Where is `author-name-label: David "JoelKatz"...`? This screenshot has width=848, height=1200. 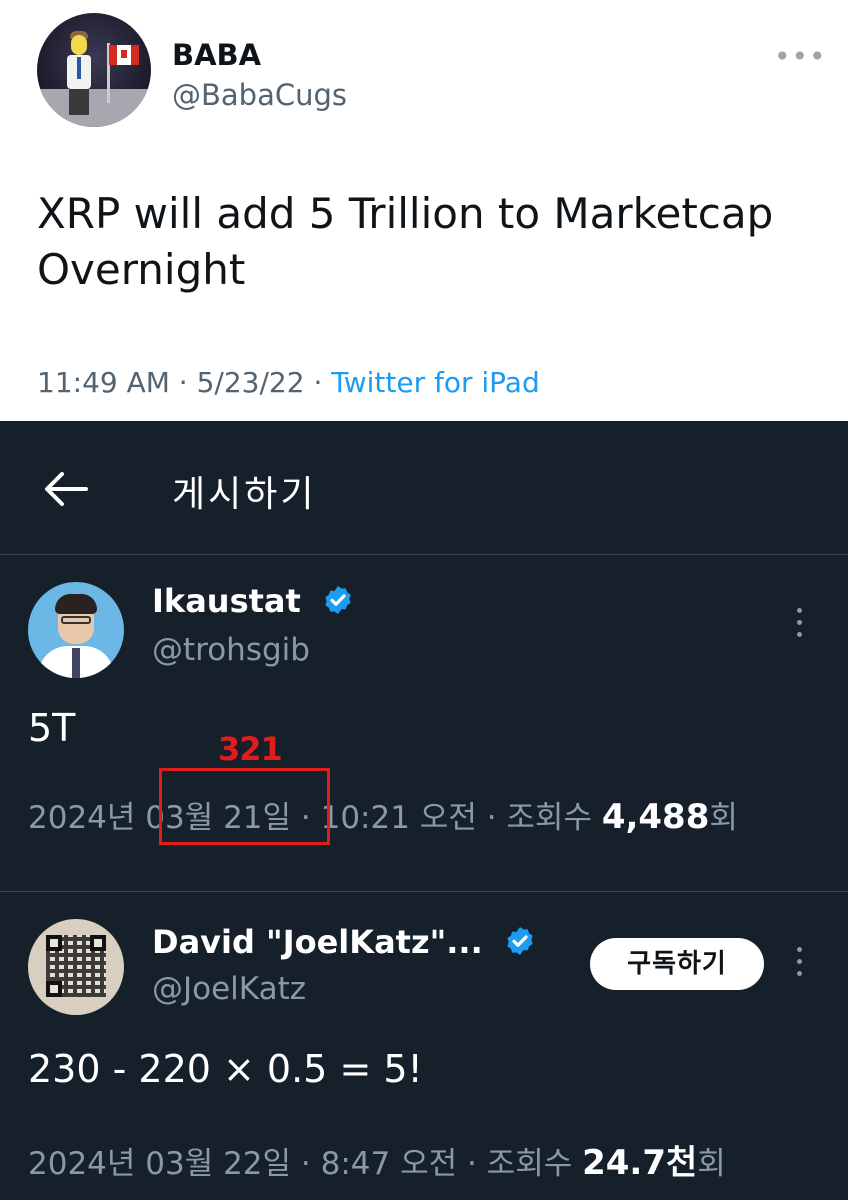 author-name-label: David "JoelKatz"... is located at coordinates (317, 942).